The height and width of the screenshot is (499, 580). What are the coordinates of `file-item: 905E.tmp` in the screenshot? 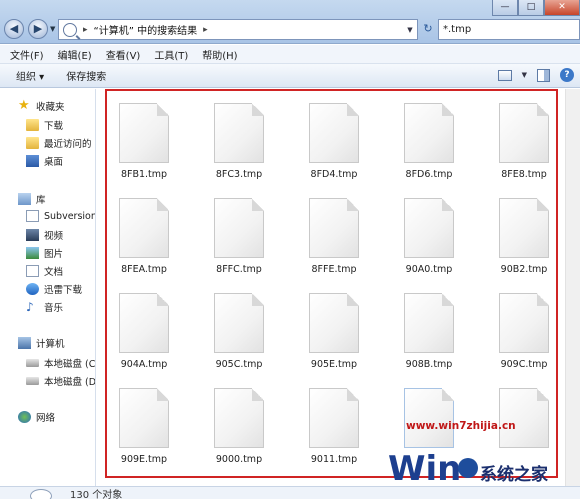 It's located at (329, 329).